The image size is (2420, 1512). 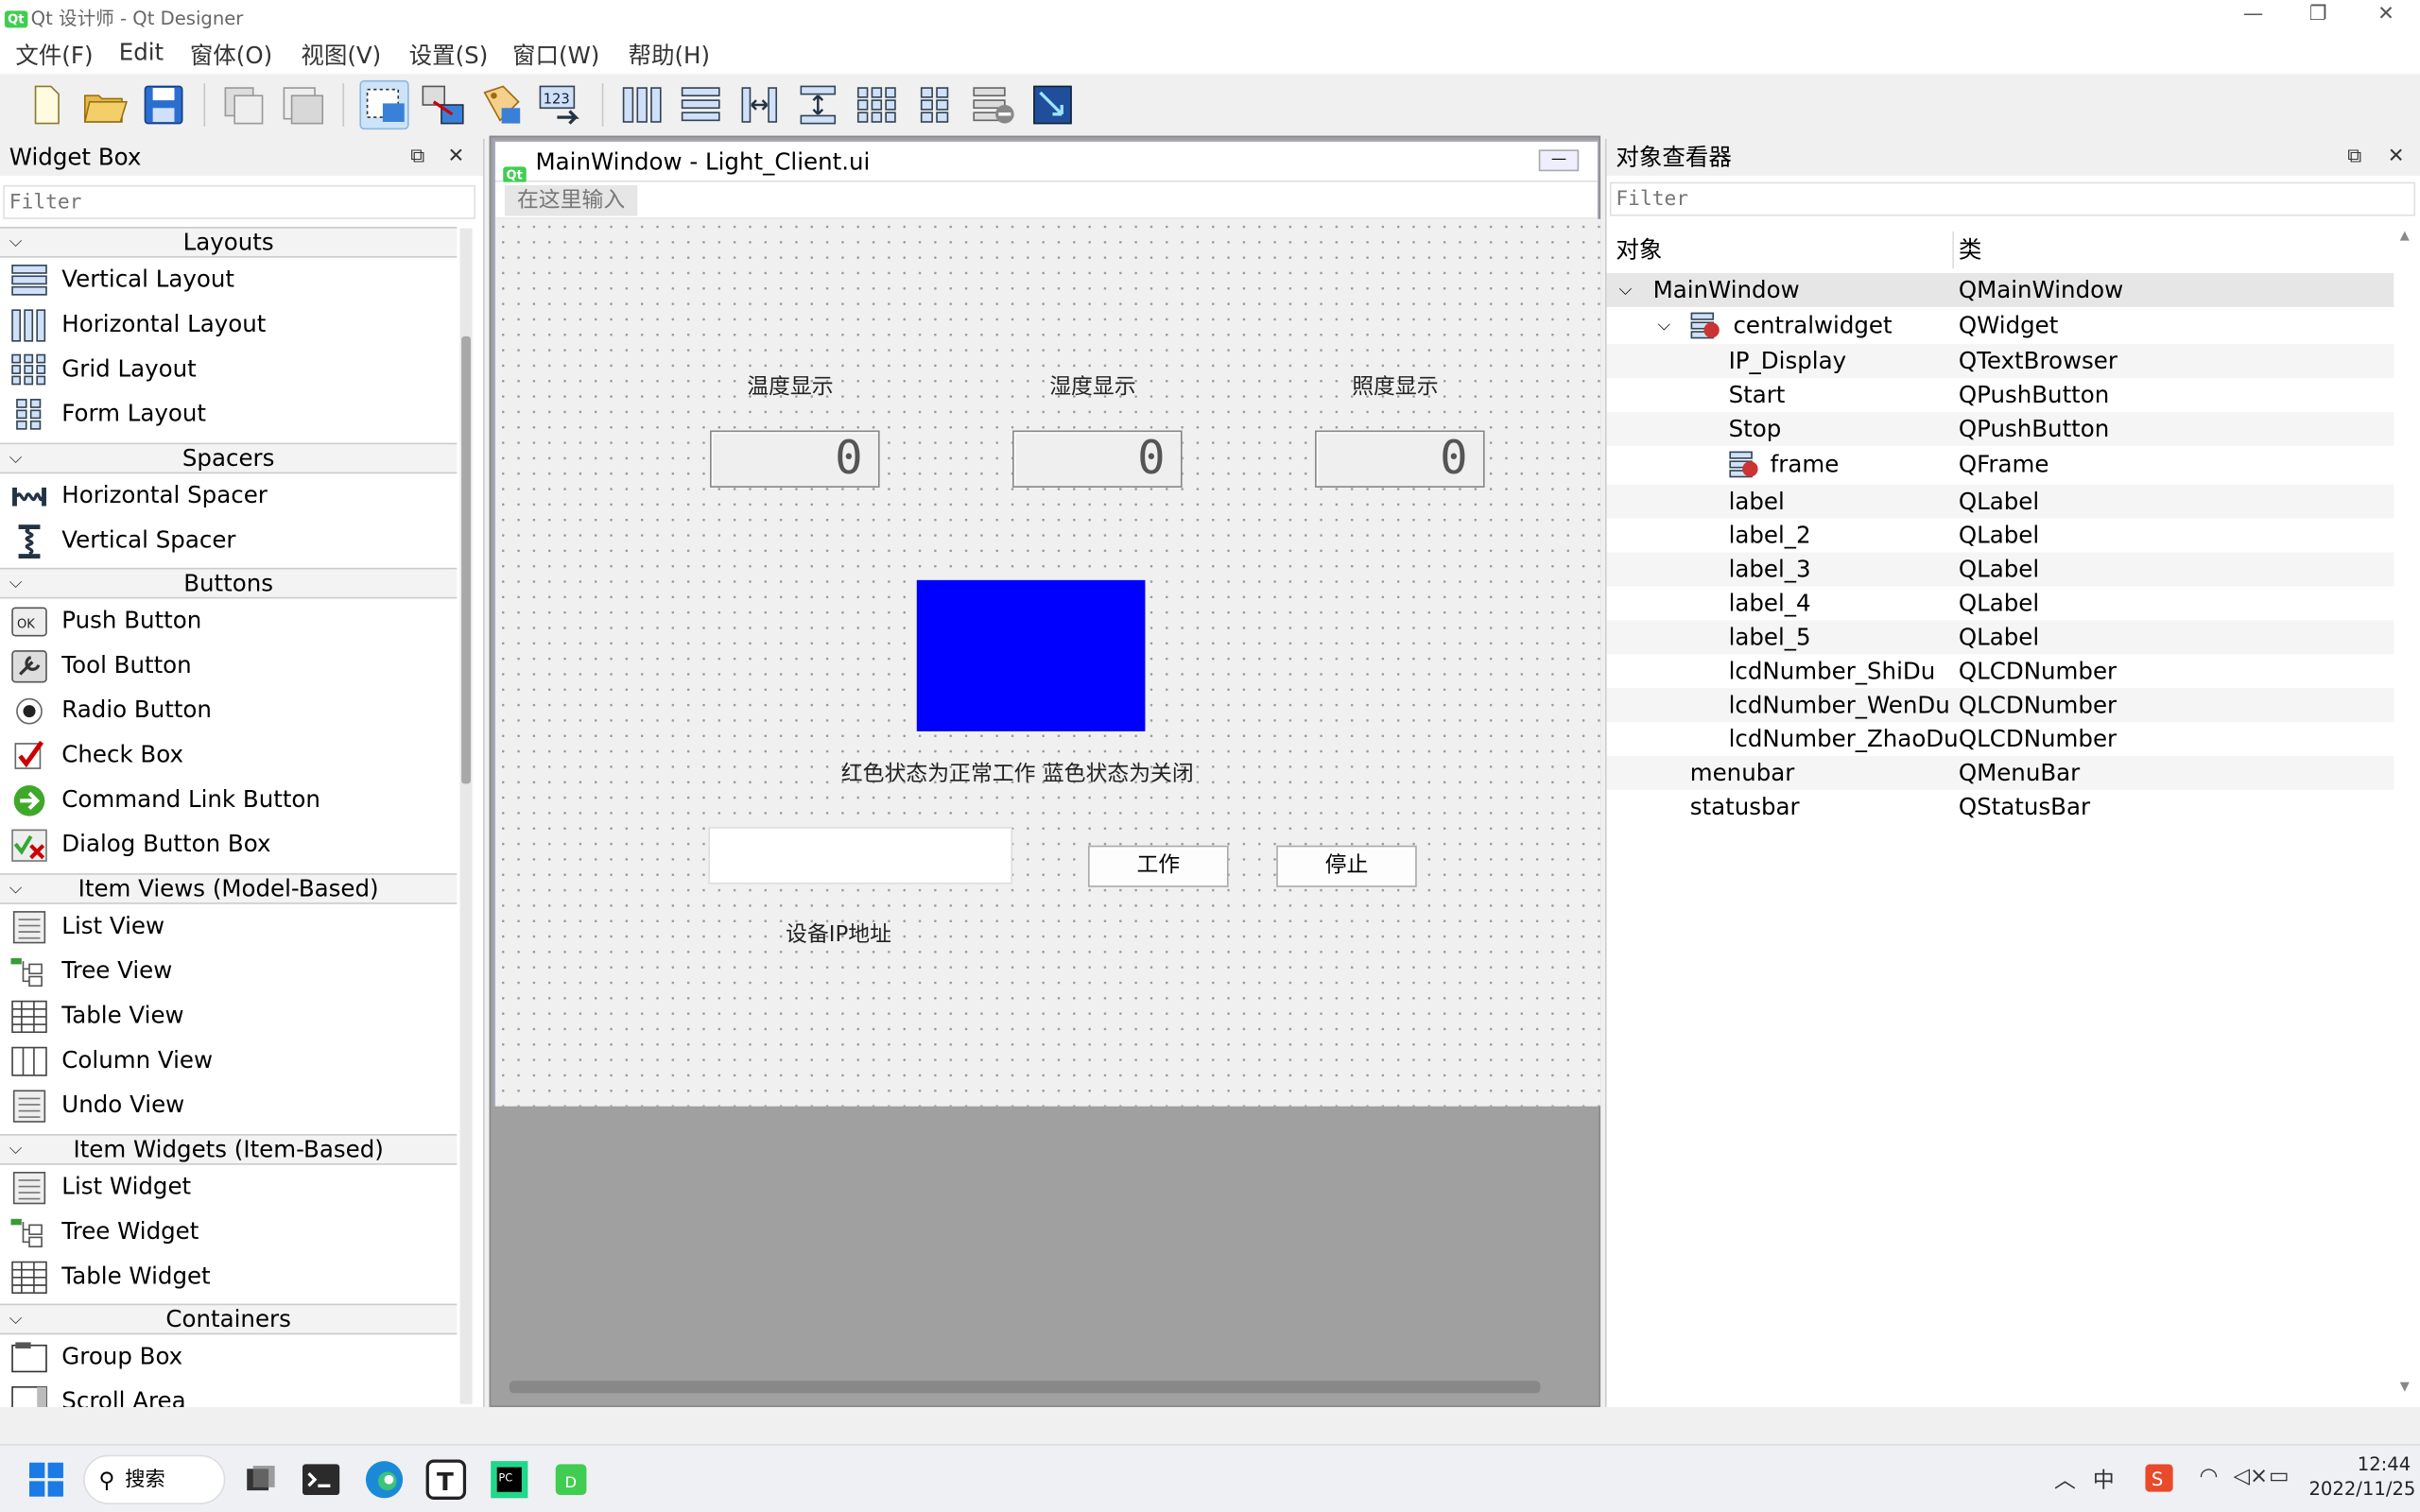 I want to click on terminal-icon, so click(x=321, y=1480).